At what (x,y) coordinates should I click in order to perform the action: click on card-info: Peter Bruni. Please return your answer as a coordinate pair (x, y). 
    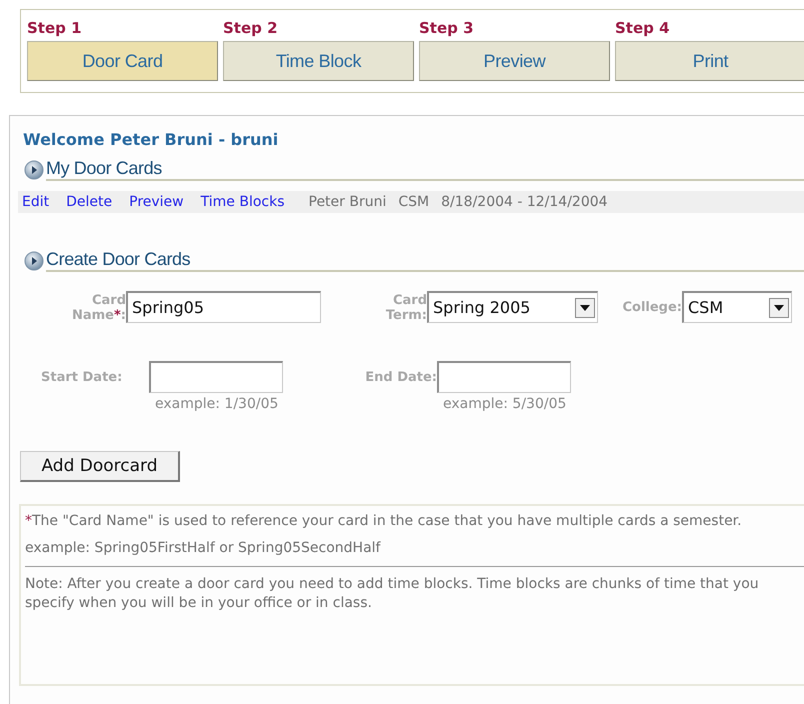
    Looking at the image, I should click on (347, 202).